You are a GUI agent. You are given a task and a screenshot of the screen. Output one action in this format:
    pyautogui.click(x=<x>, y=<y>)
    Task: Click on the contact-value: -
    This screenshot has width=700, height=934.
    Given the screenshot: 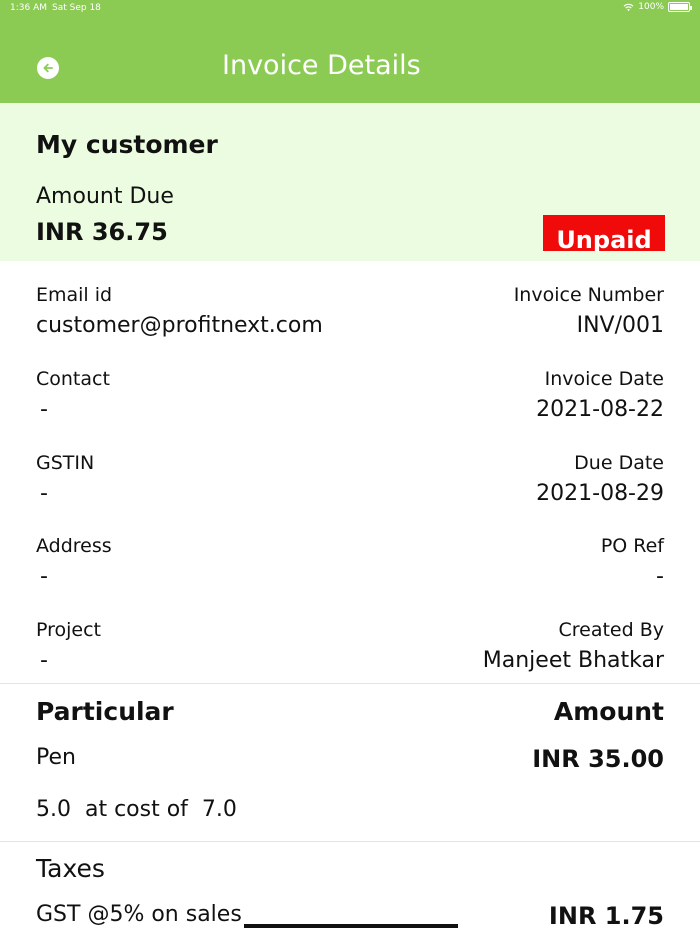 What is the action you would take?
    pyautogui.click(x=44, y=409)
    